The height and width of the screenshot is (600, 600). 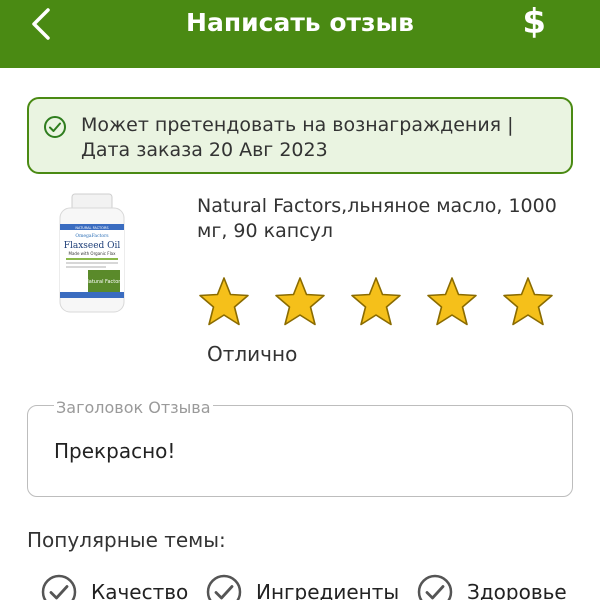 I want to click on topic-chip-label: Ингредиенты, so click(x=328, y=590).